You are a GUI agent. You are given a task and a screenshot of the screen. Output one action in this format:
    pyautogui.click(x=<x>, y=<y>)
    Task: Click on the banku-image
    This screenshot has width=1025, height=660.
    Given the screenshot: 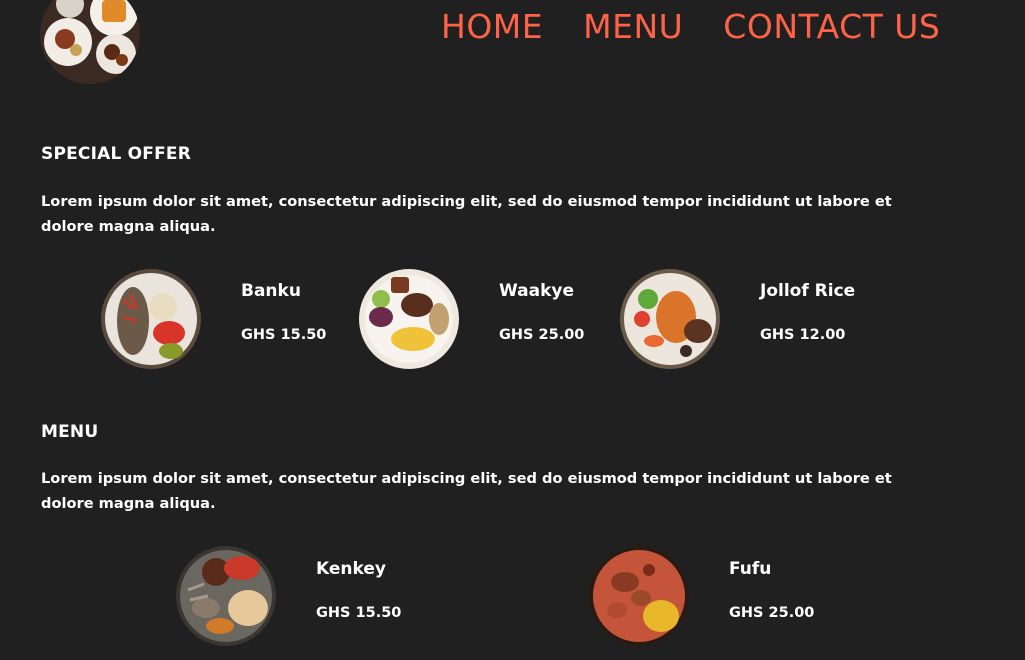 What is the action you would take?
    pyautogui.click(x=151, y=319)
    